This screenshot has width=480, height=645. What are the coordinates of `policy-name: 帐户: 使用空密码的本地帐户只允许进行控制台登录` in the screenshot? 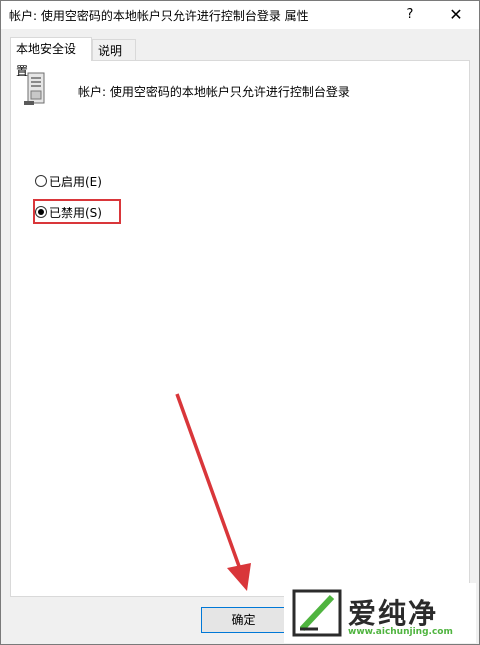 It's located at (214, 92).